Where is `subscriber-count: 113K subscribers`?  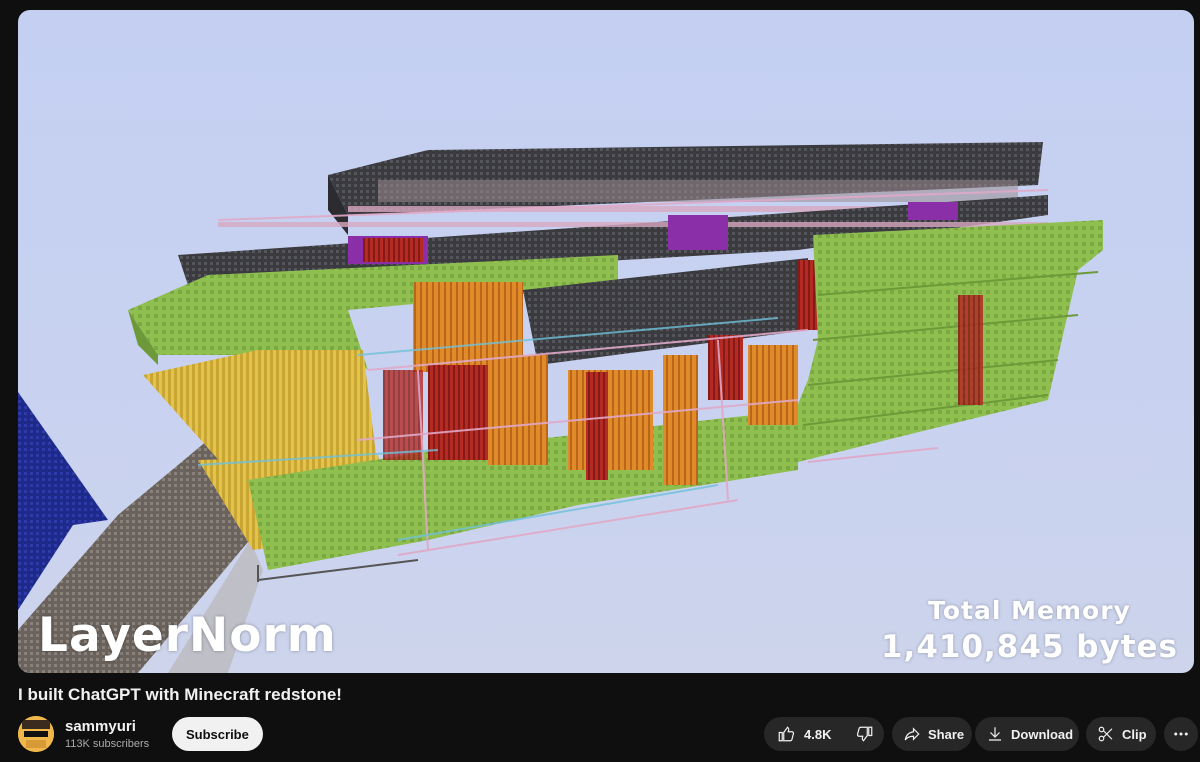 subscriber-count: 113K subscribers is located at coordinates (107, 744).